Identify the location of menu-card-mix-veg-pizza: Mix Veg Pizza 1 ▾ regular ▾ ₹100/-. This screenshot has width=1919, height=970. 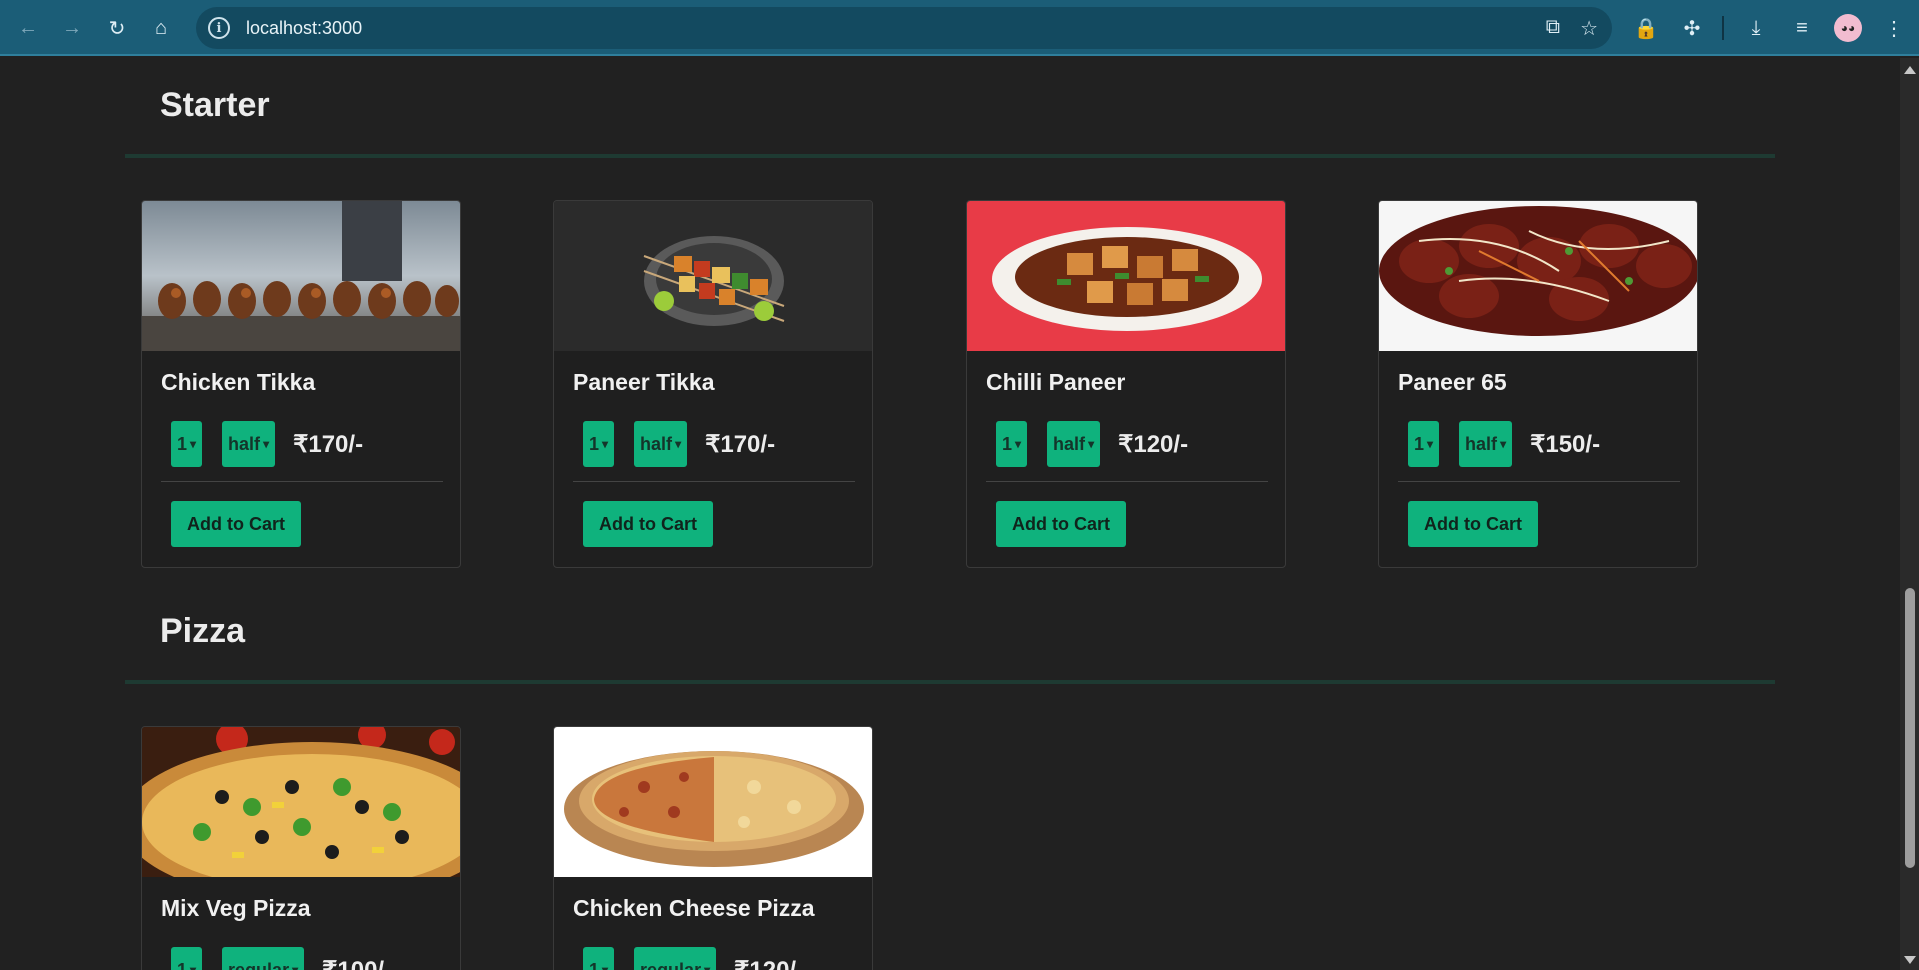
(301, 848).